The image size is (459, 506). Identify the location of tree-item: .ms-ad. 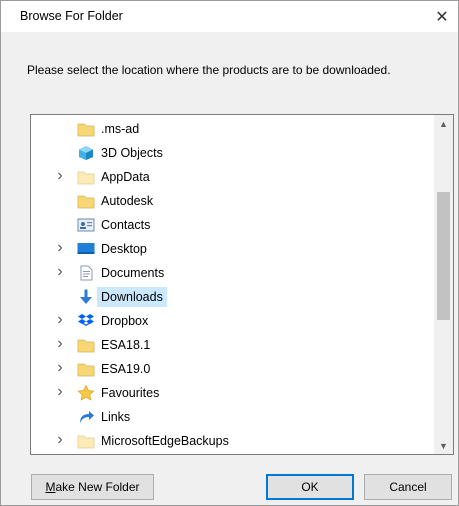
(231, 129).